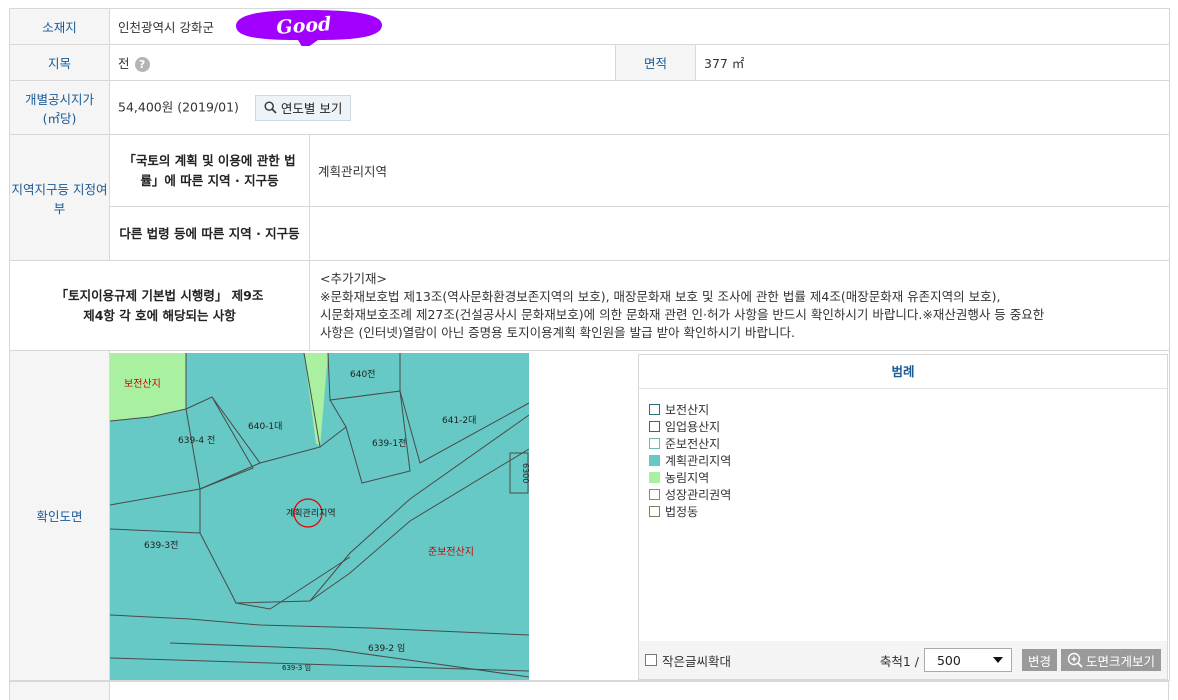  Describe the element at coordinates (697, 661) in the screenshot. I see `small-text-label: 작은글씨확대` at that location.